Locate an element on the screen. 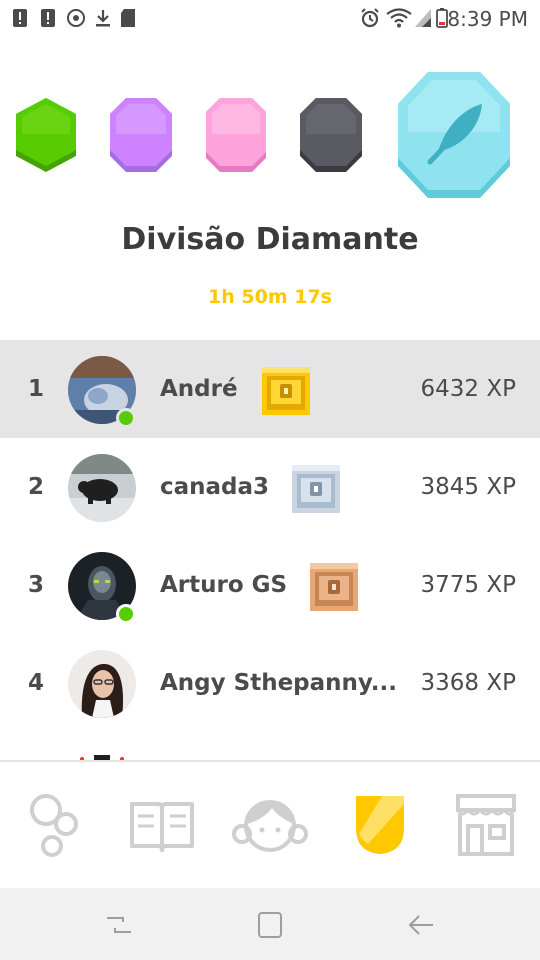 The image size is (540, 960). xp-value: 3845 XP is located at coordinates (468, 487).